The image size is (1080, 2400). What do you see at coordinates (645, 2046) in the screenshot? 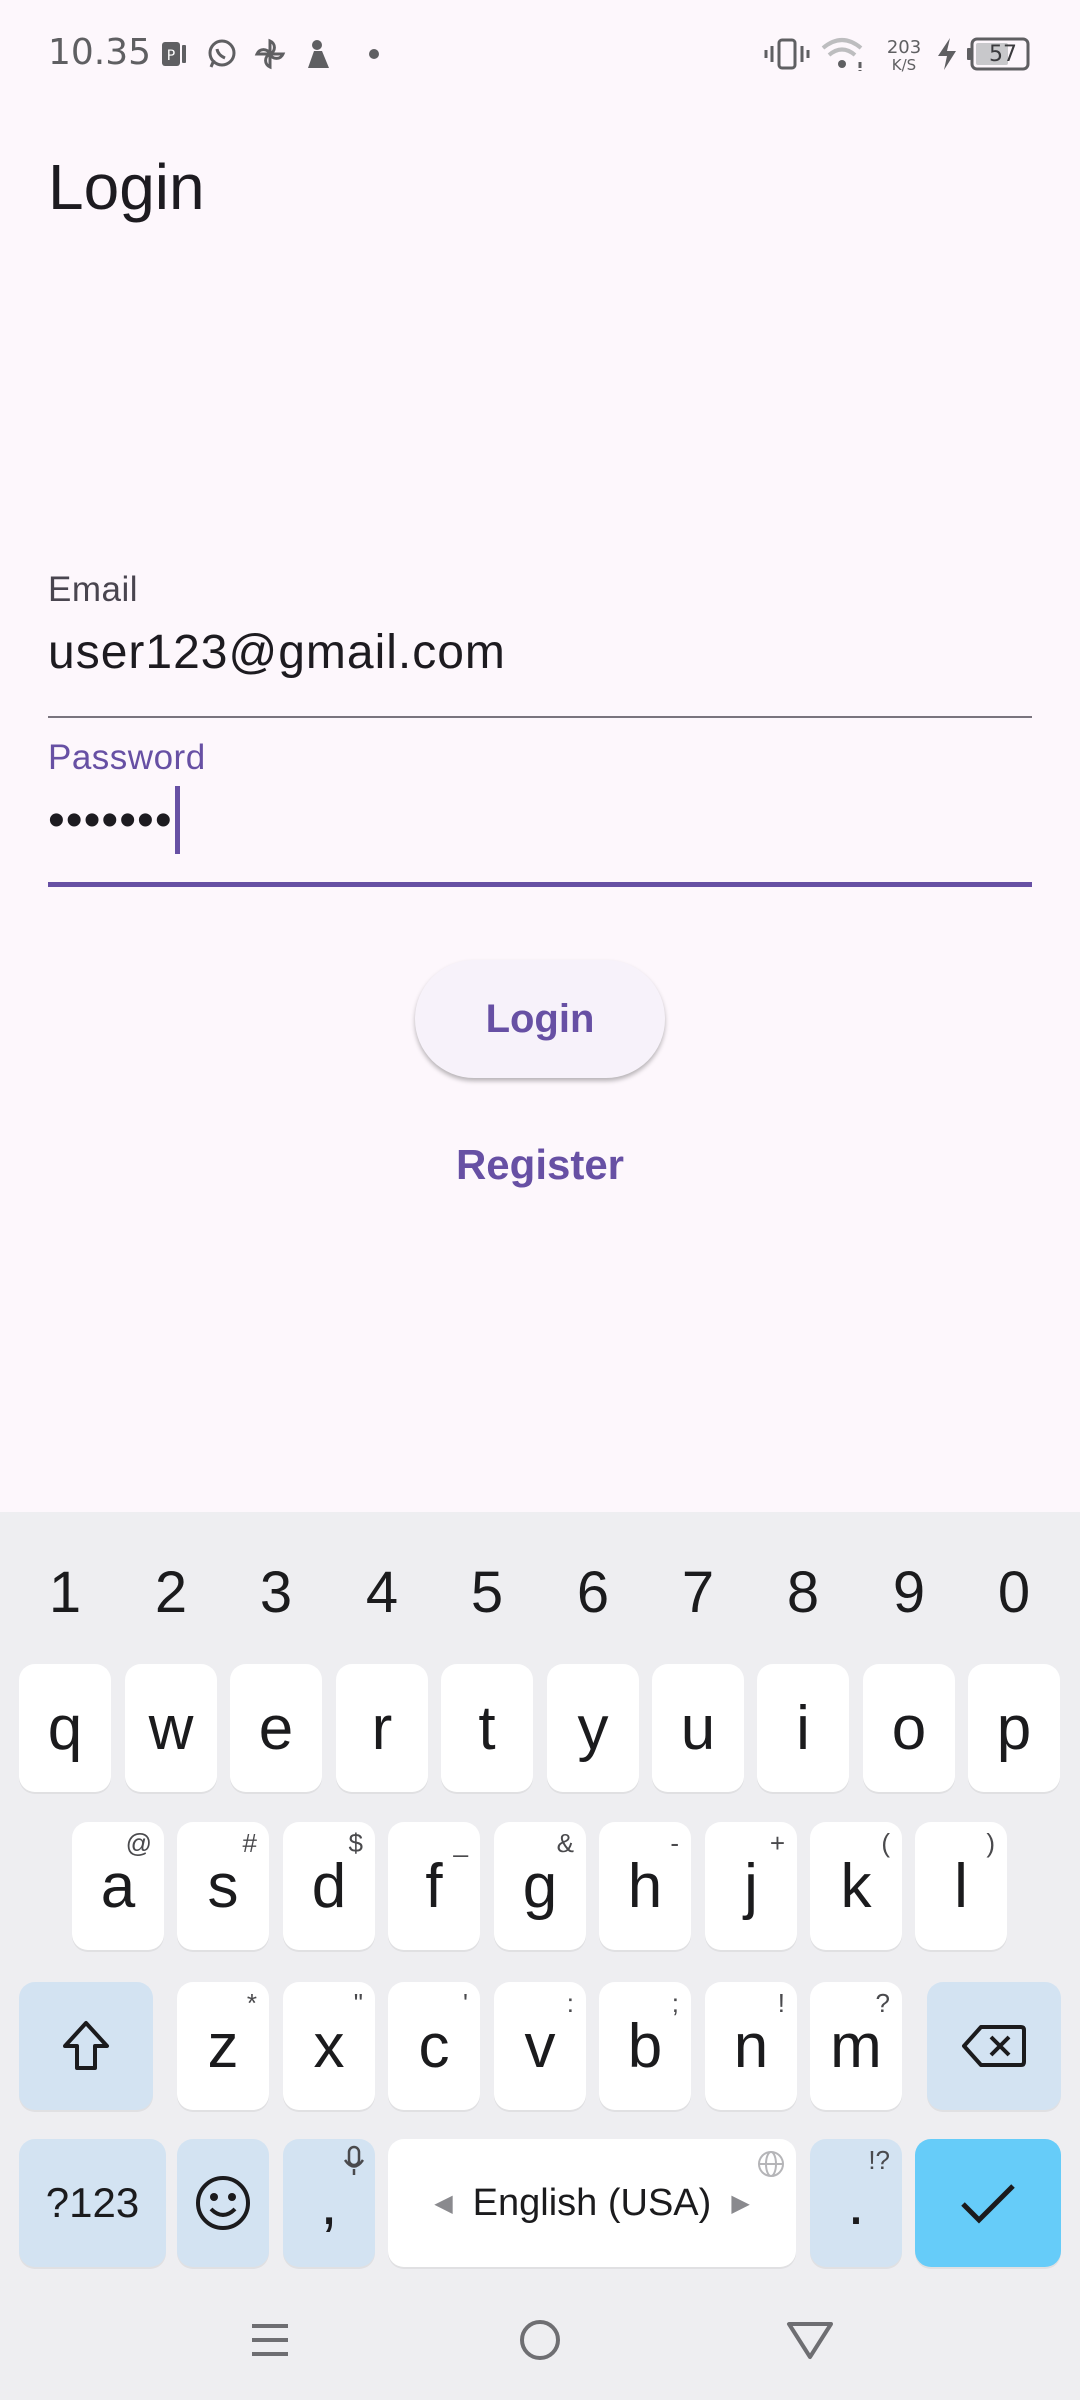
I see `key-b: b;` at bounding box center [645, 2046].